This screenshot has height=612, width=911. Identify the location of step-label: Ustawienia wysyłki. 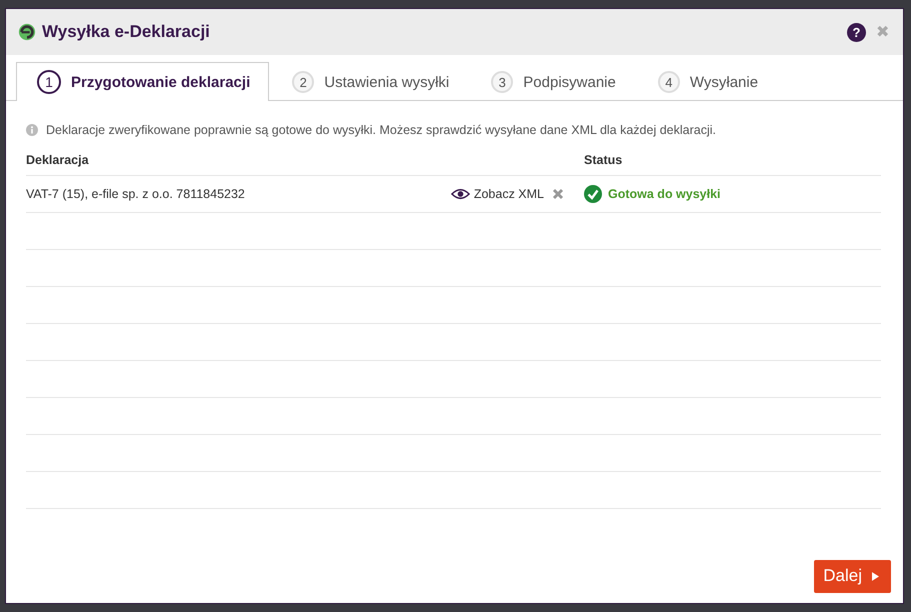
(387, 82).